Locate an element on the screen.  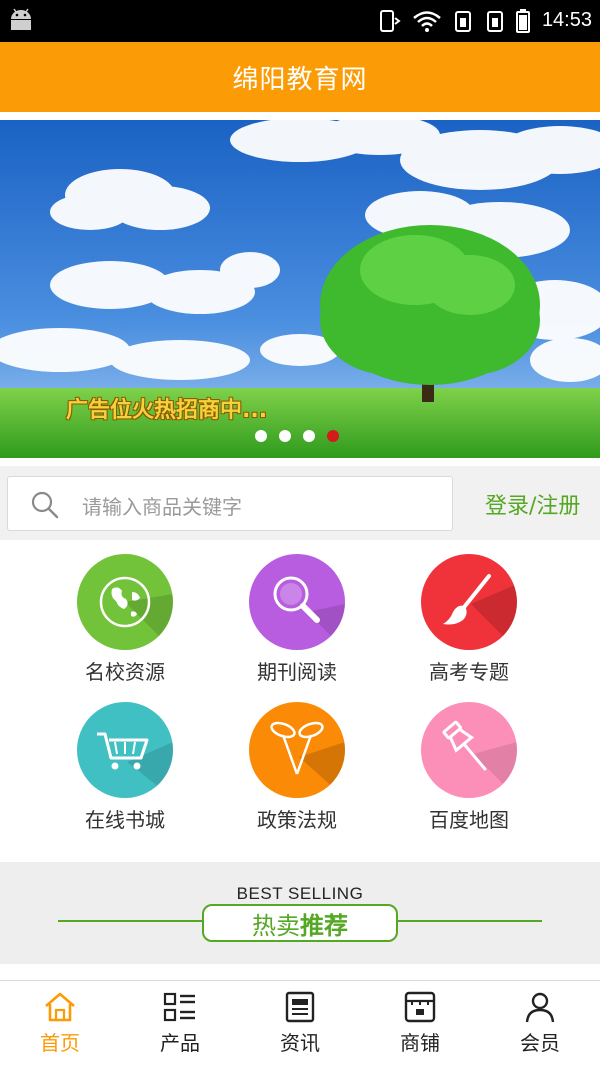
paintbrush-icon is located at coordinates (469, 602).